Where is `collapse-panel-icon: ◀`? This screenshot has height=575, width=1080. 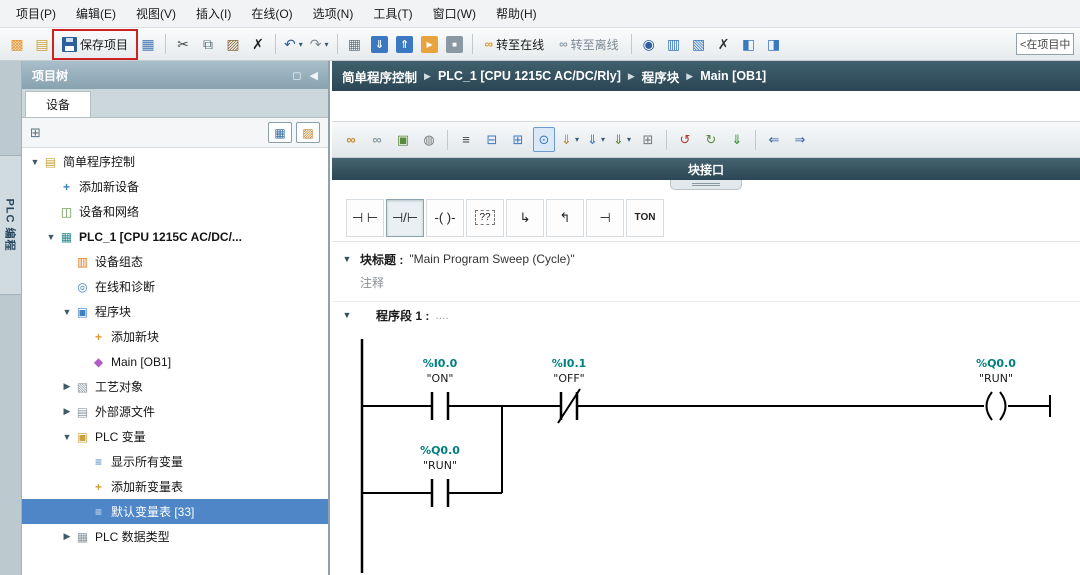
collapse-panel-icon: ◀ is located at coordinates (314, 75).